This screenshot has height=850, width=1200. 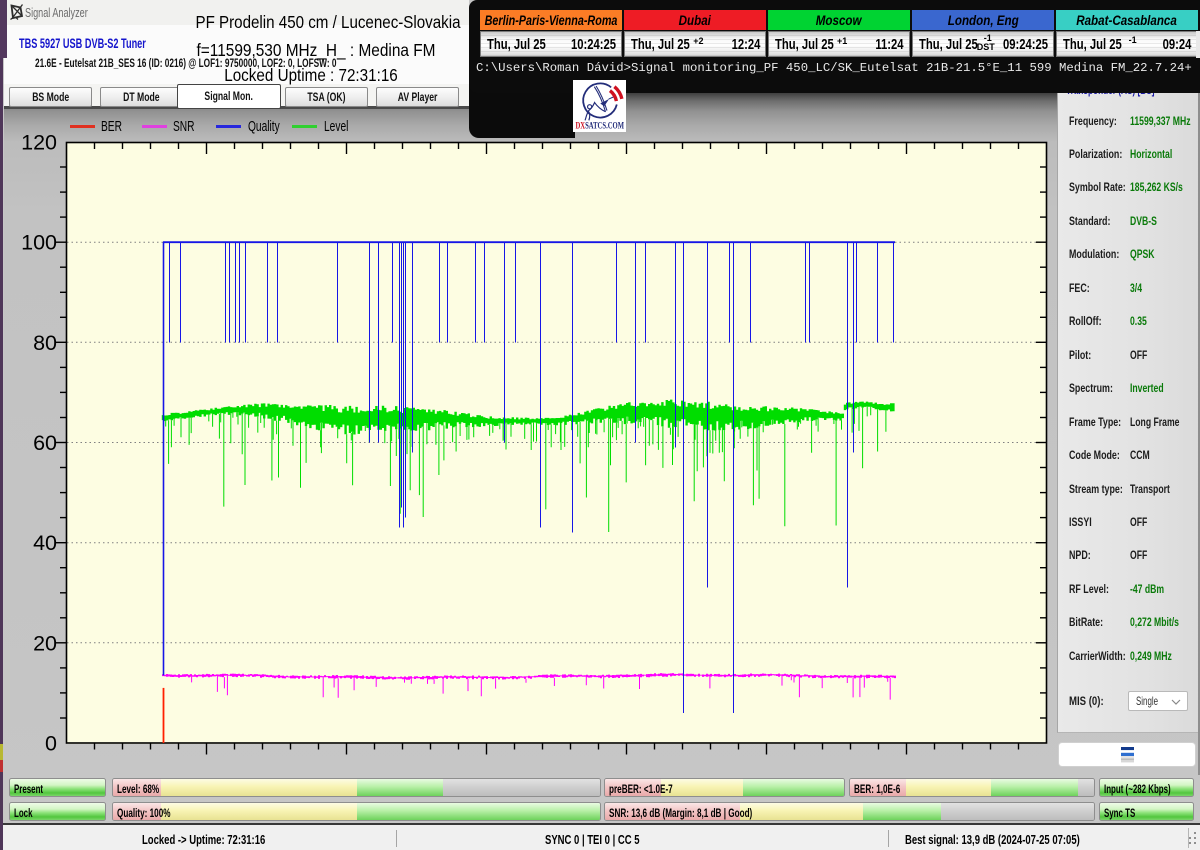 I want to click on svg-text: 120, so click(x=39, y=143).